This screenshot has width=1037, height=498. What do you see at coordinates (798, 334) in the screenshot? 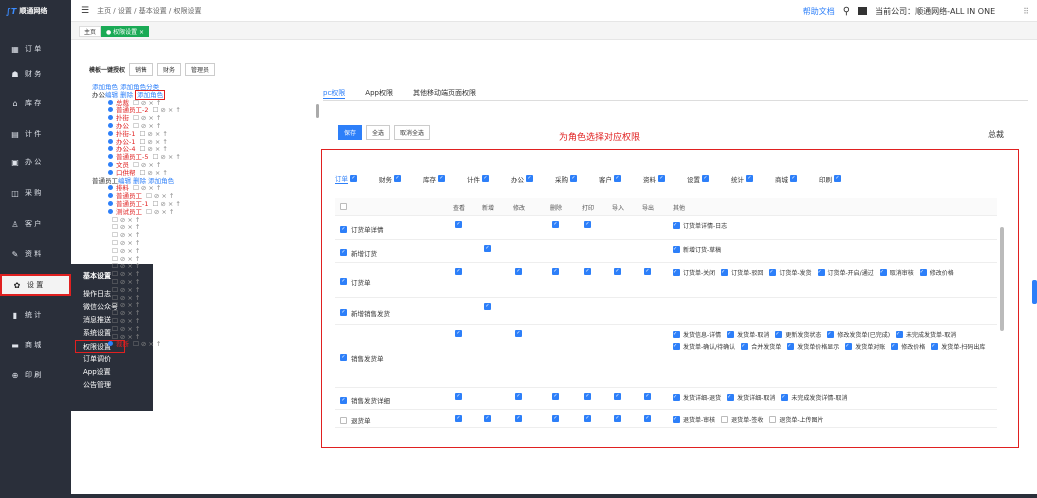
I see `other-permission-item: ✓ 更新发货状态` at bounding box center [798, 334].